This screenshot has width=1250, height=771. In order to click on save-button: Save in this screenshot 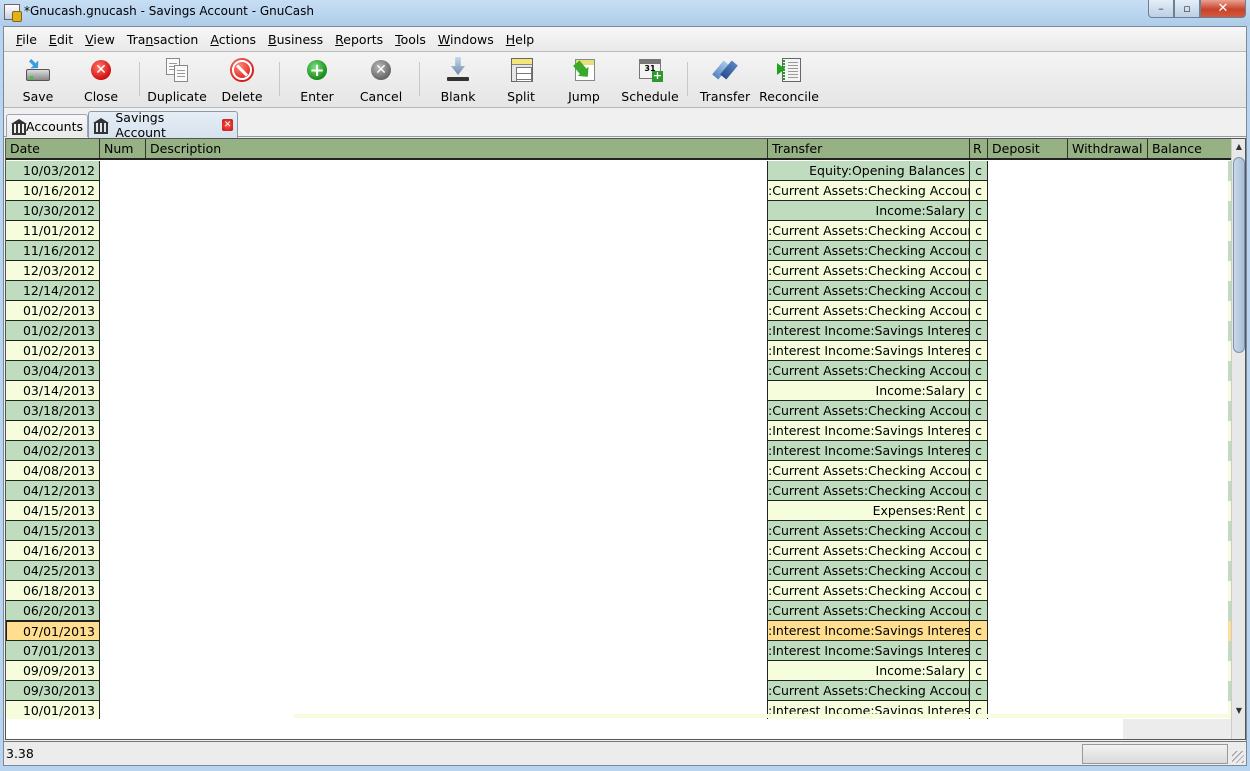, I will do `click(38, 80)`.